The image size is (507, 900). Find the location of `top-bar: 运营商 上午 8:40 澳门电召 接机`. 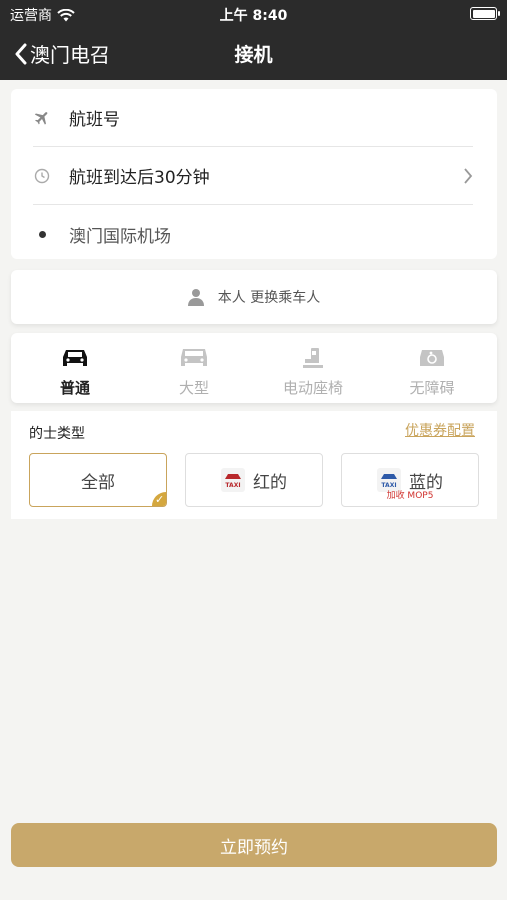

top-bar: 运营商 上午 8:40 澳门电召 接机 is located at coordinates (253, 40).